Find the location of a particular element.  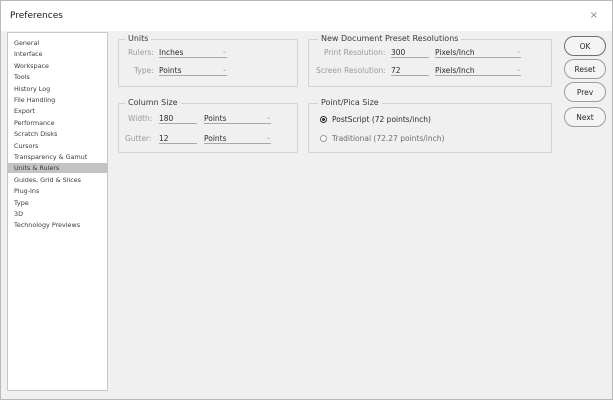

sidebar-item: Guides, Grid & Slices is located at coordinates (57, 180).